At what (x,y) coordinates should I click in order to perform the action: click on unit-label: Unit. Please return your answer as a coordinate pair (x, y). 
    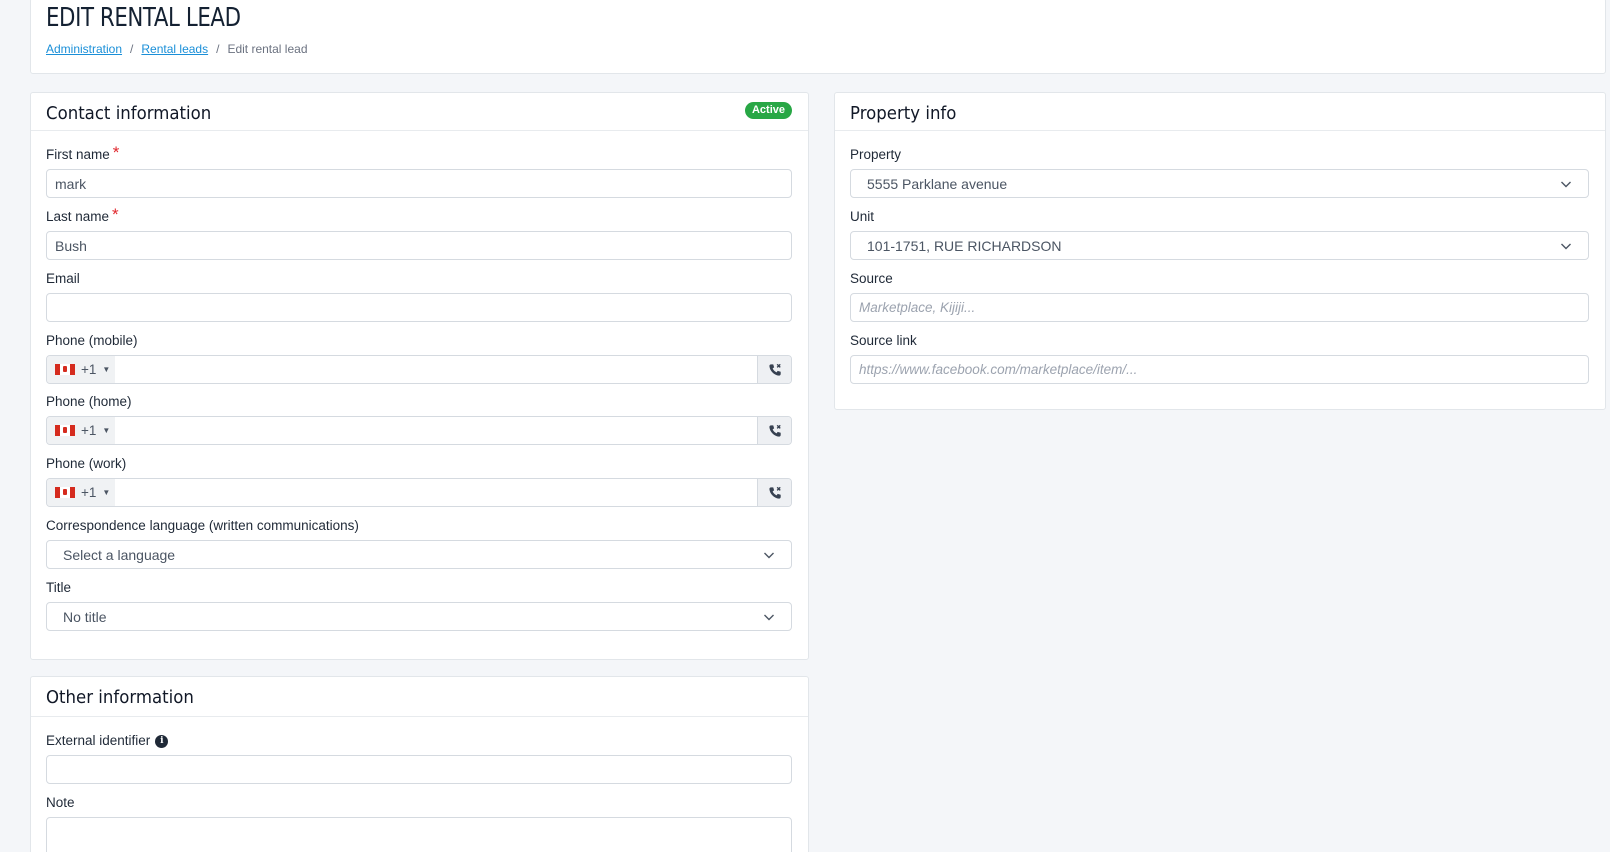
    Looking at the image, I should click on (862, 216).